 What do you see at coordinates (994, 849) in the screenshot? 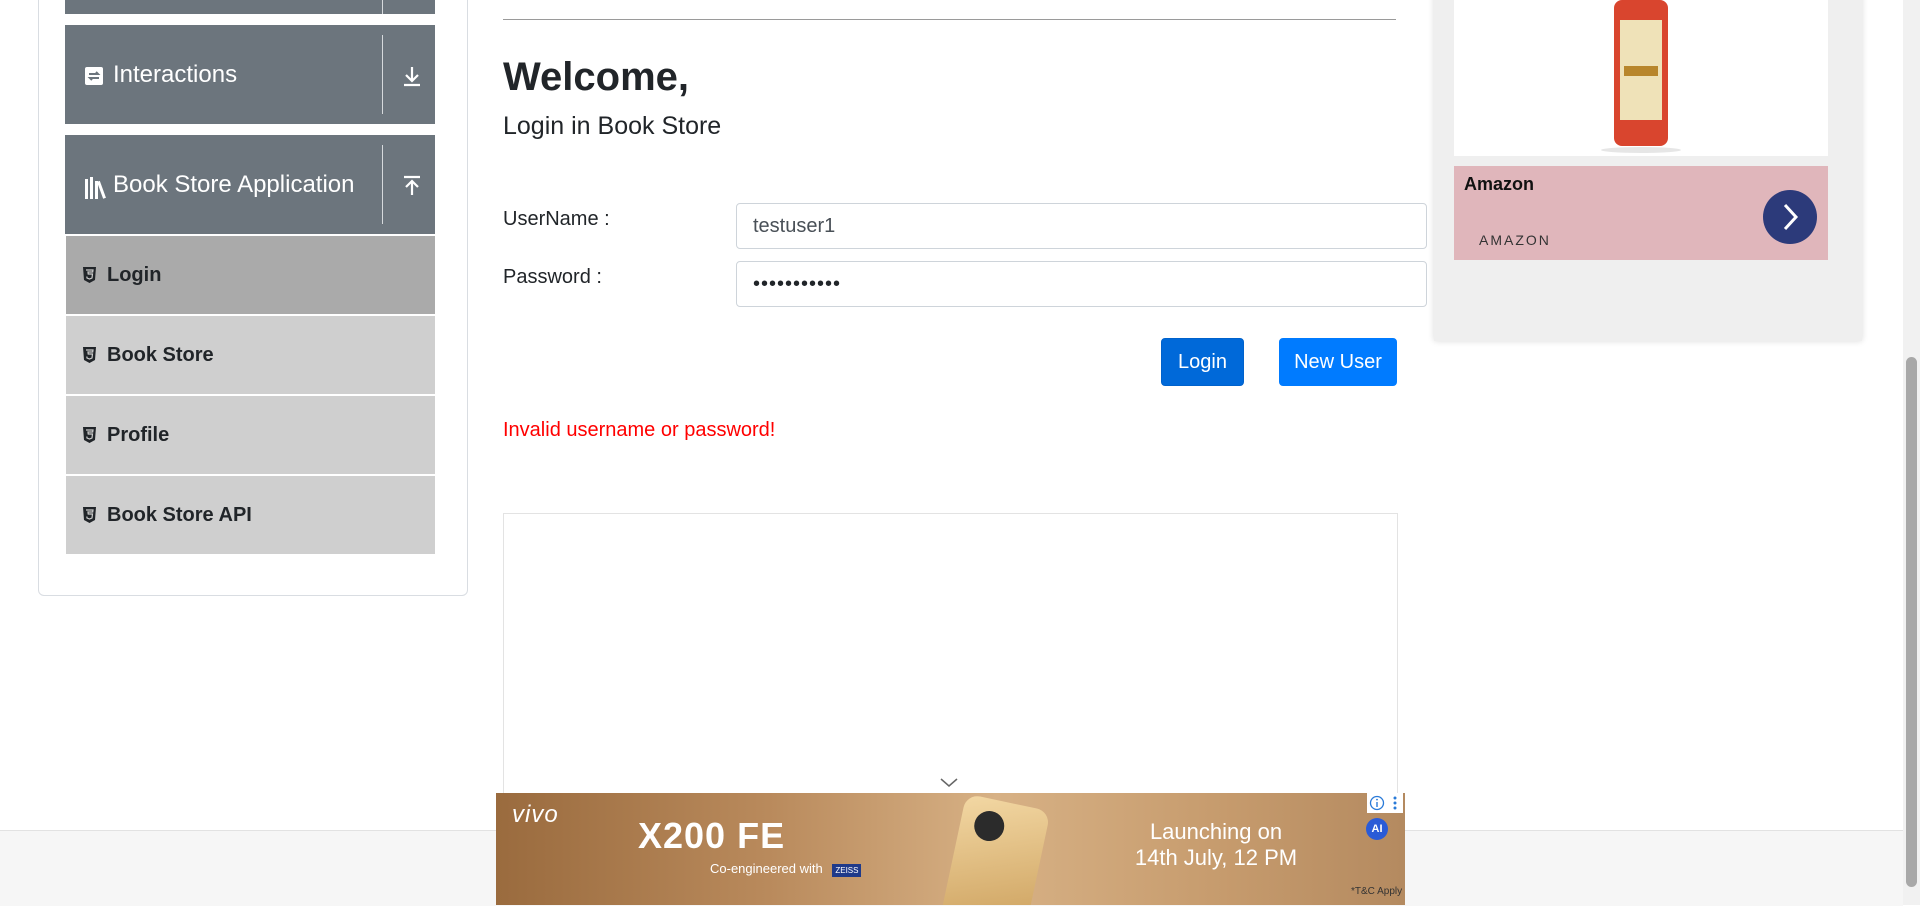
I see `phone-image` at bounding box center [994, 849].